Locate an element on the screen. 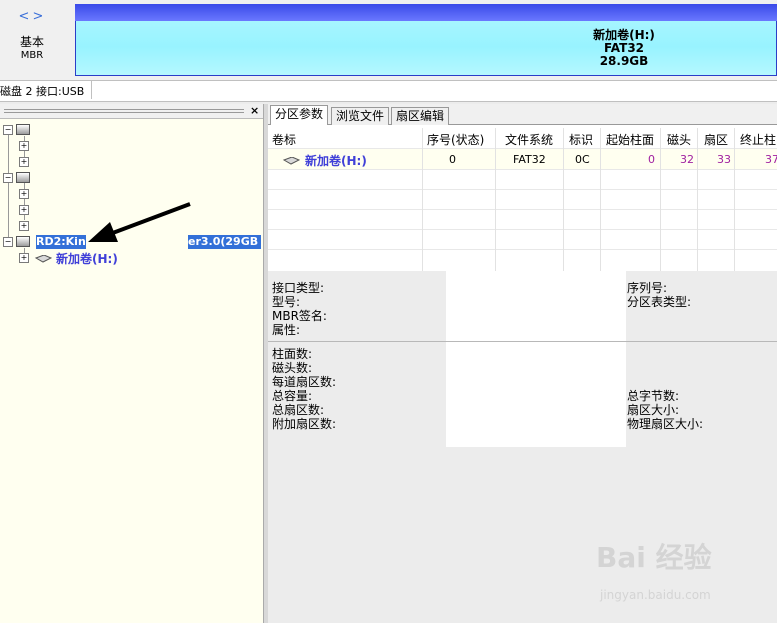 The image size is (777, 623). info-physical-sector-size: 物理扇区大小: is located at coordinates (665, 424).